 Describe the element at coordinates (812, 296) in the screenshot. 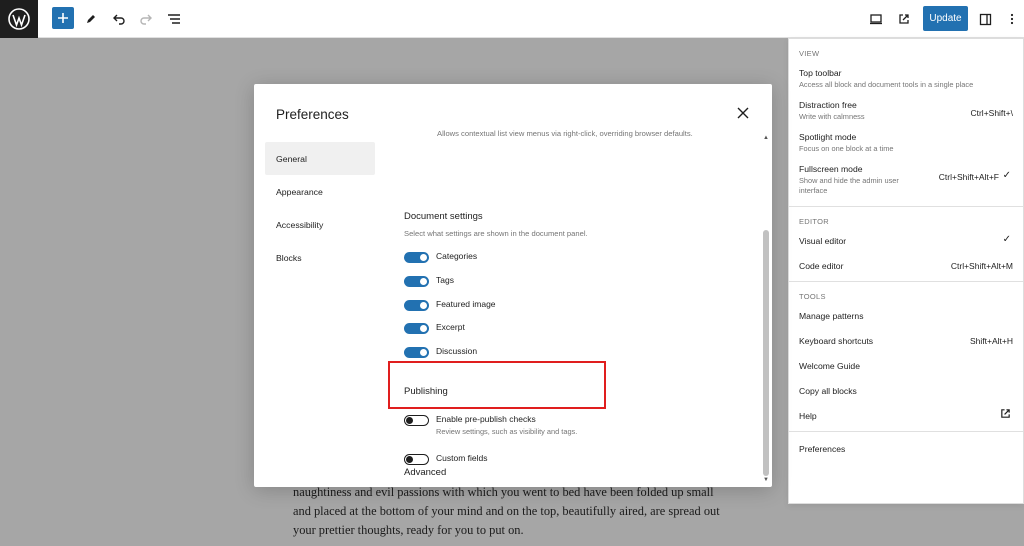

I see `menu-group-label: TOOLS` at that location.